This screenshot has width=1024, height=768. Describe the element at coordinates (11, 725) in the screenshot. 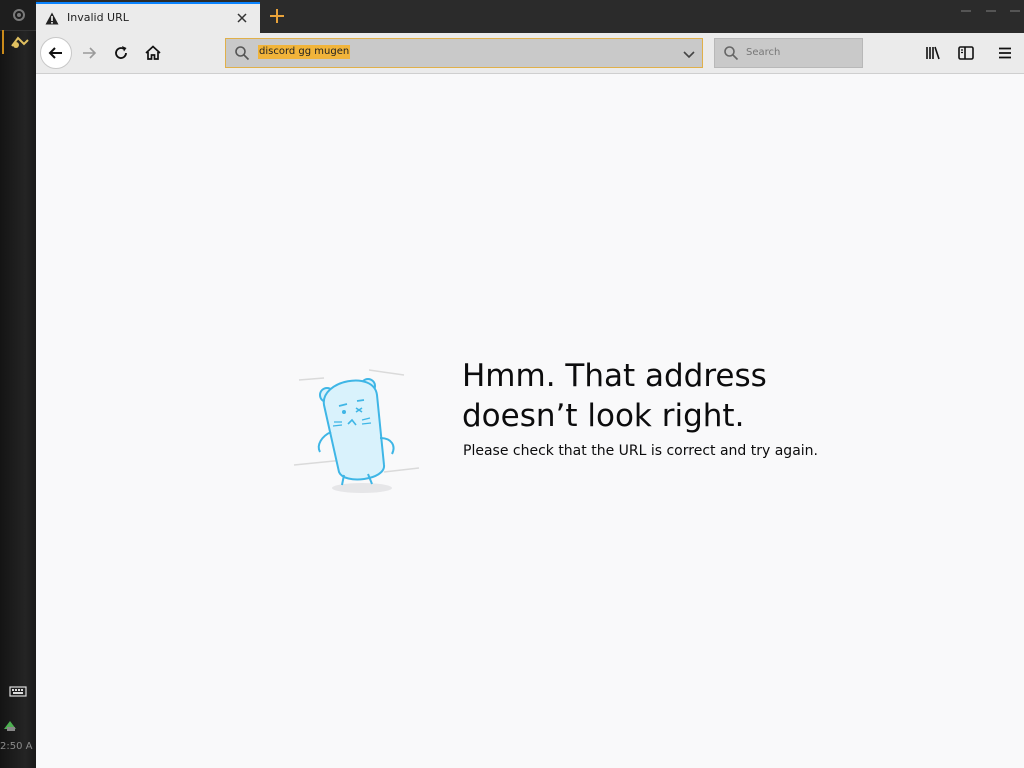

I see `network-icon` at that location.